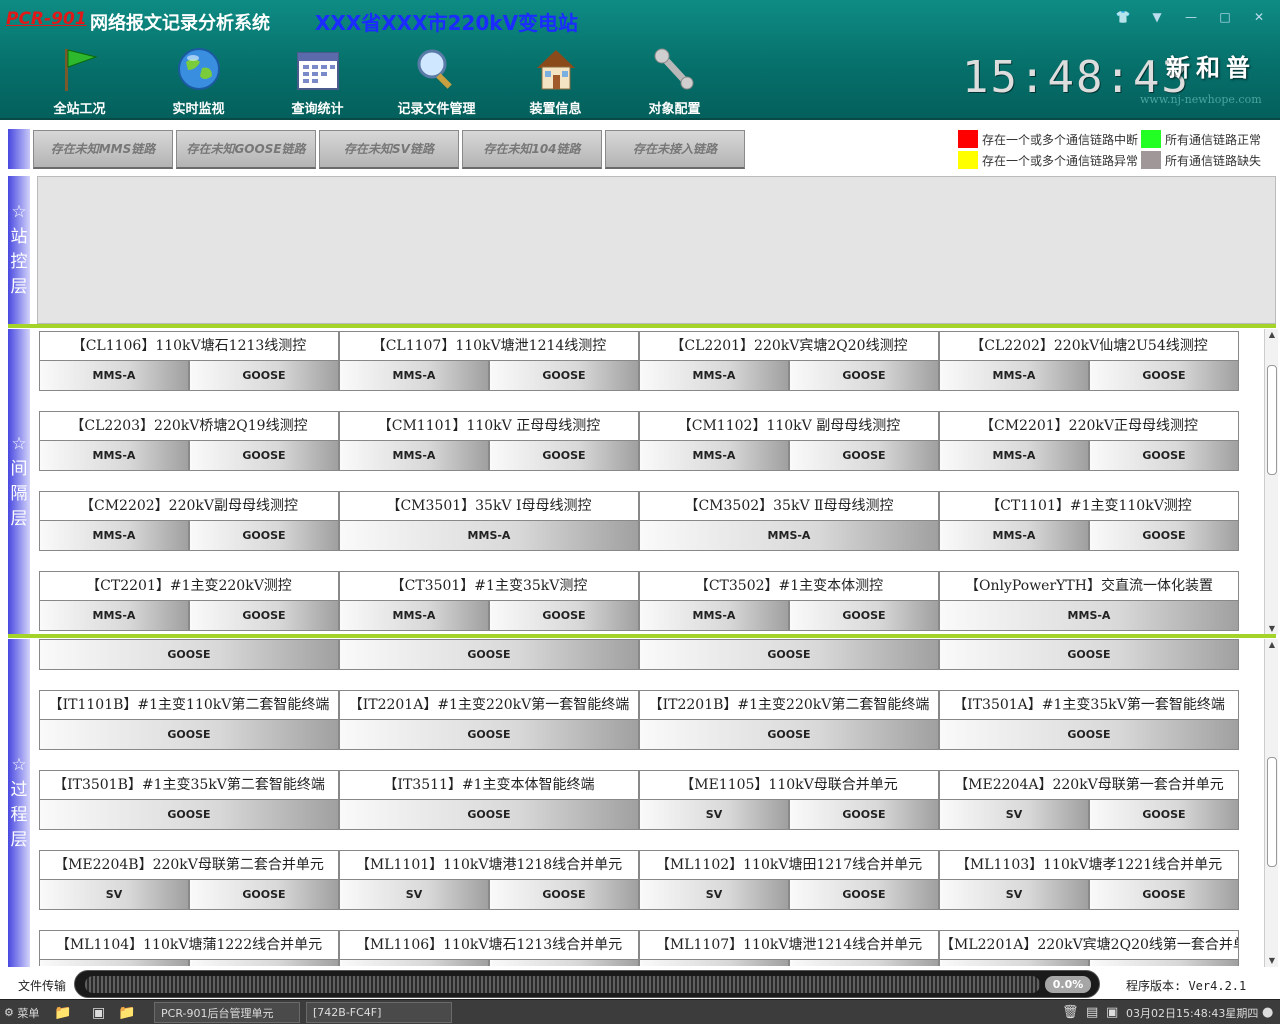 Image resolution: width=1280 pixels, height=1024 pixels. Describe the element at coordinates (62, 1012) in the screenshot. I see `file-manager-icon: 📁` at that location.